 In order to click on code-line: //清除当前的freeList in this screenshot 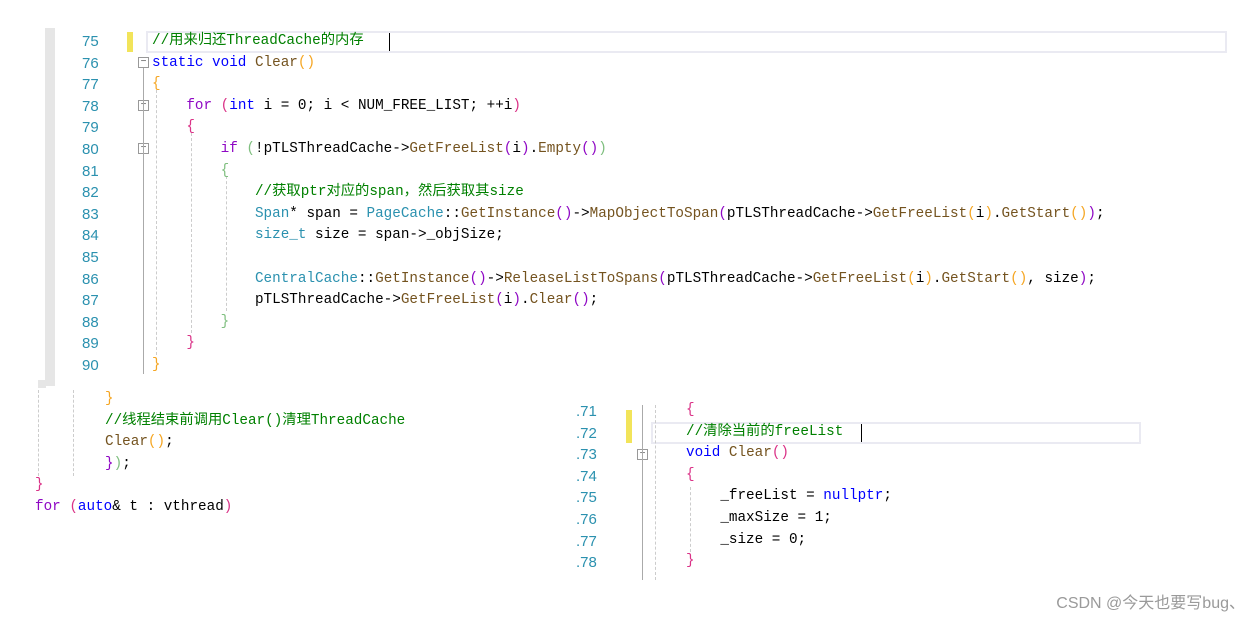, I will do `click(764, 433)`.